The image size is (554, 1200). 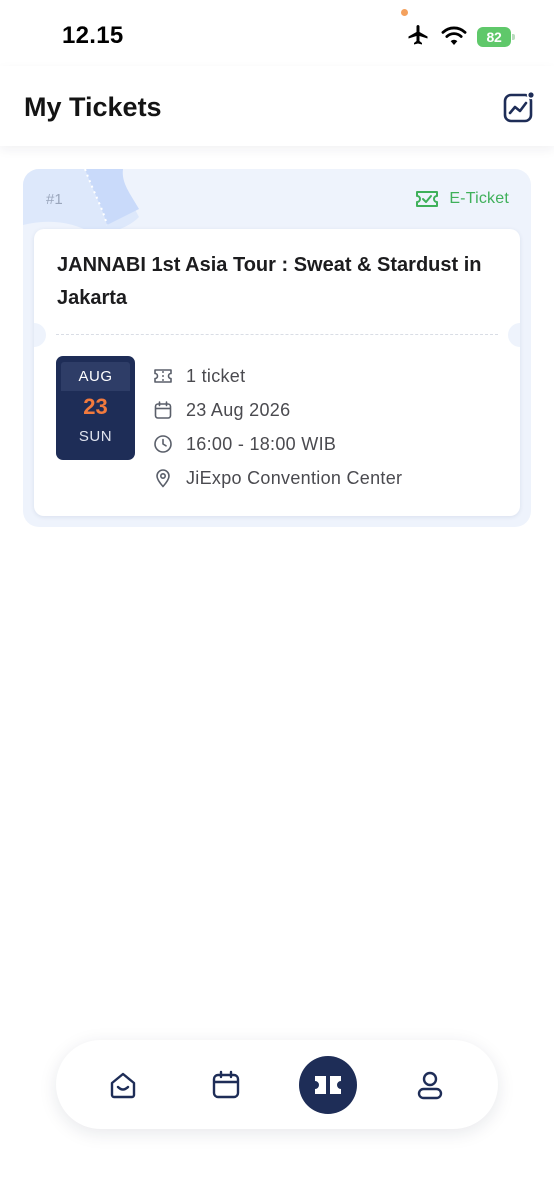 I want to click on ticket-date: 23 Aug 2026, so click(x=238, y=409).